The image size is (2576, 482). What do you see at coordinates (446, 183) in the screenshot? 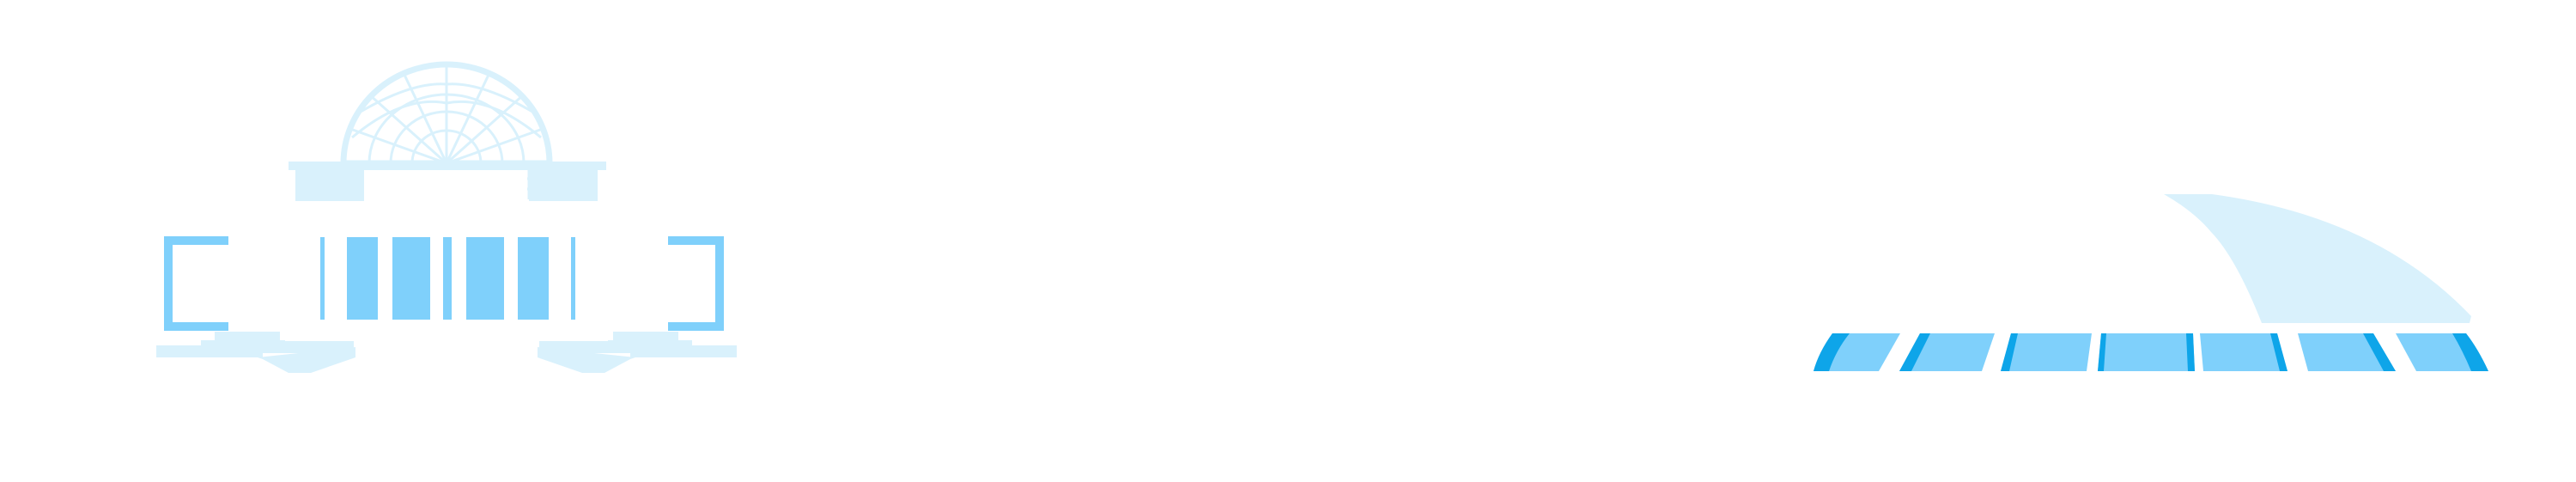
I see `ledge-grilles` at bounding box center [446, 183].